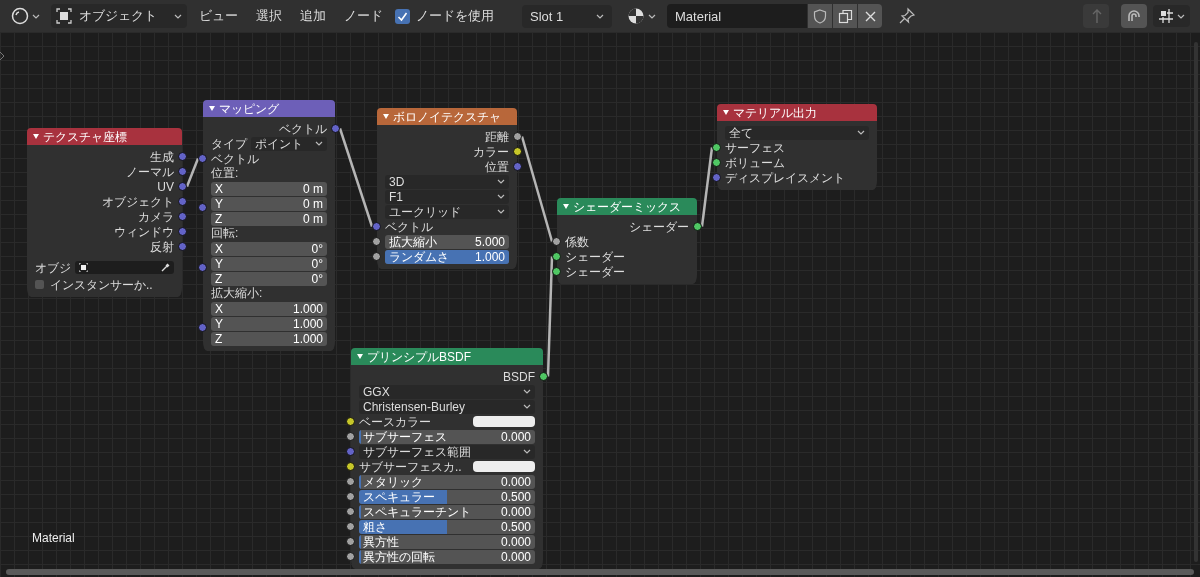  I want to click on node-header: プリンシプルBSDF, so click(447, 356).